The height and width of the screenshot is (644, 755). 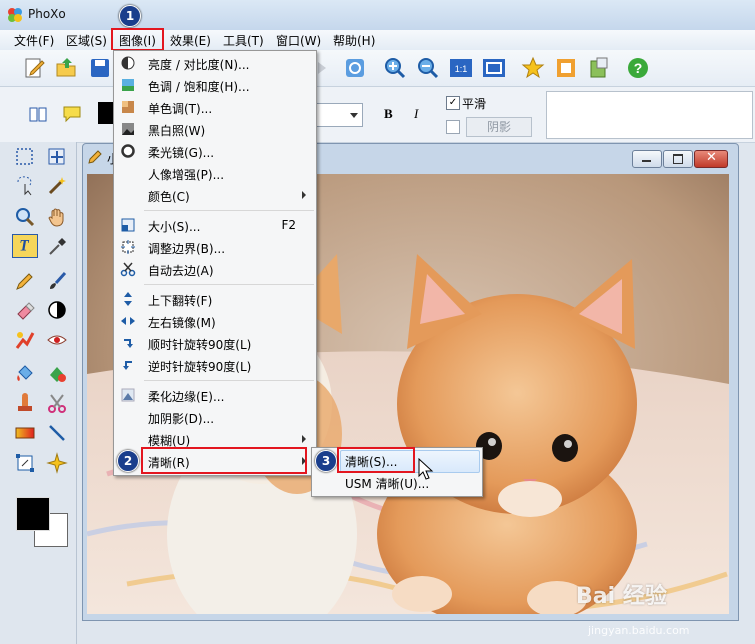 I want to click on mouse-cursor-icon, so click(x=426, y=469).